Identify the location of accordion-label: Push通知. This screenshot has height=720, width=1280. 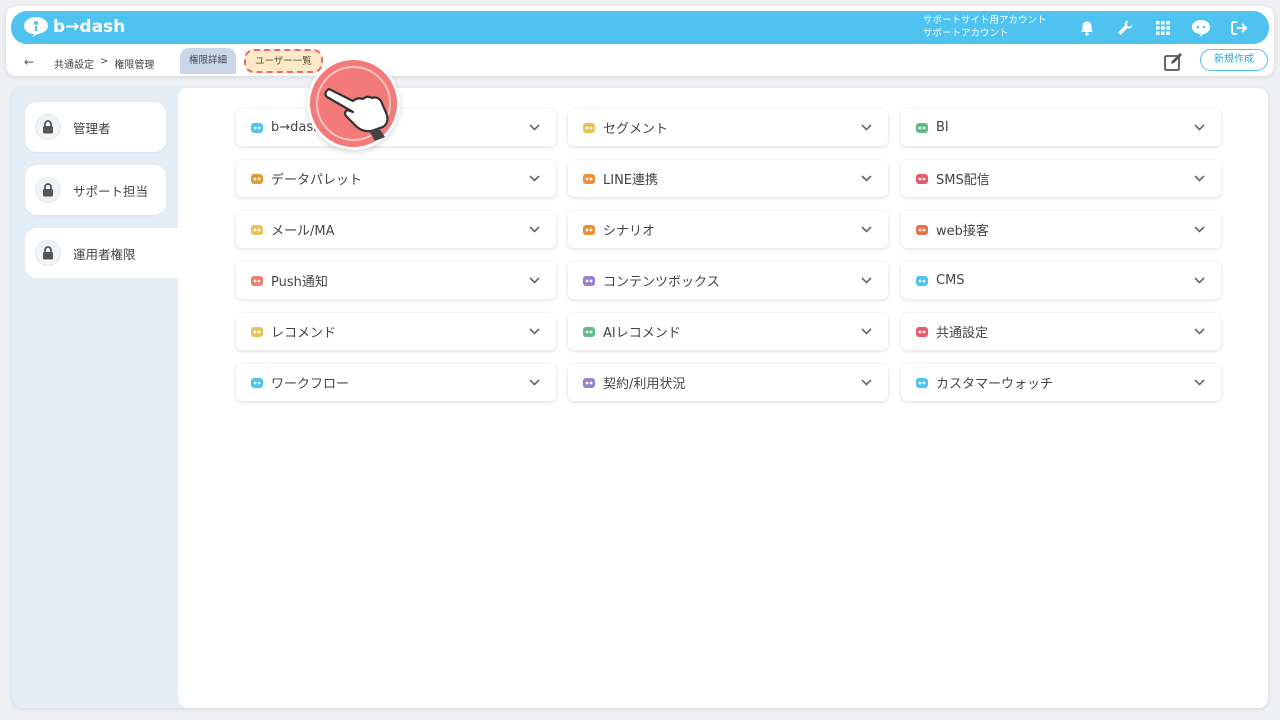
(299, 282).